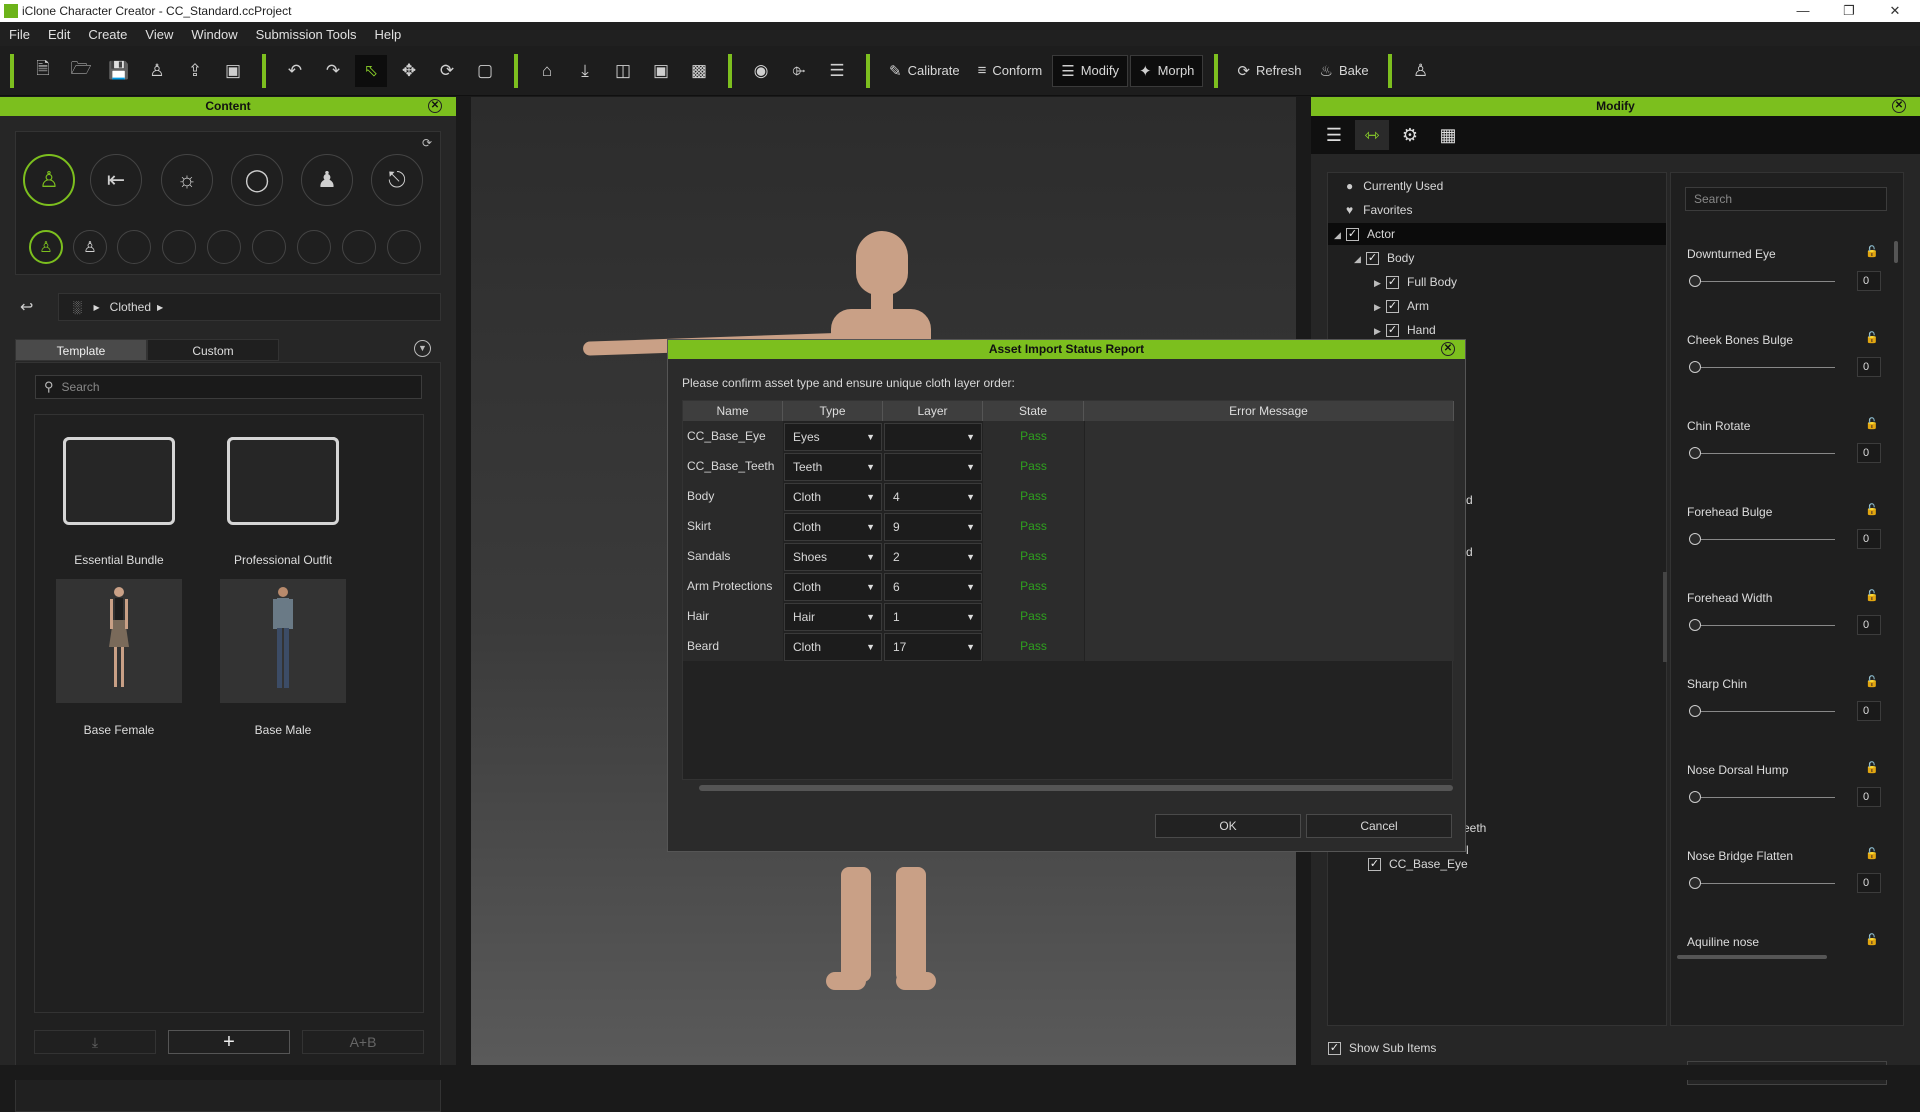 The height and width of the screenshot is (1112, 1920). I want to click on tree-item: ◢ ✓ Actor, so click(1497, 234).